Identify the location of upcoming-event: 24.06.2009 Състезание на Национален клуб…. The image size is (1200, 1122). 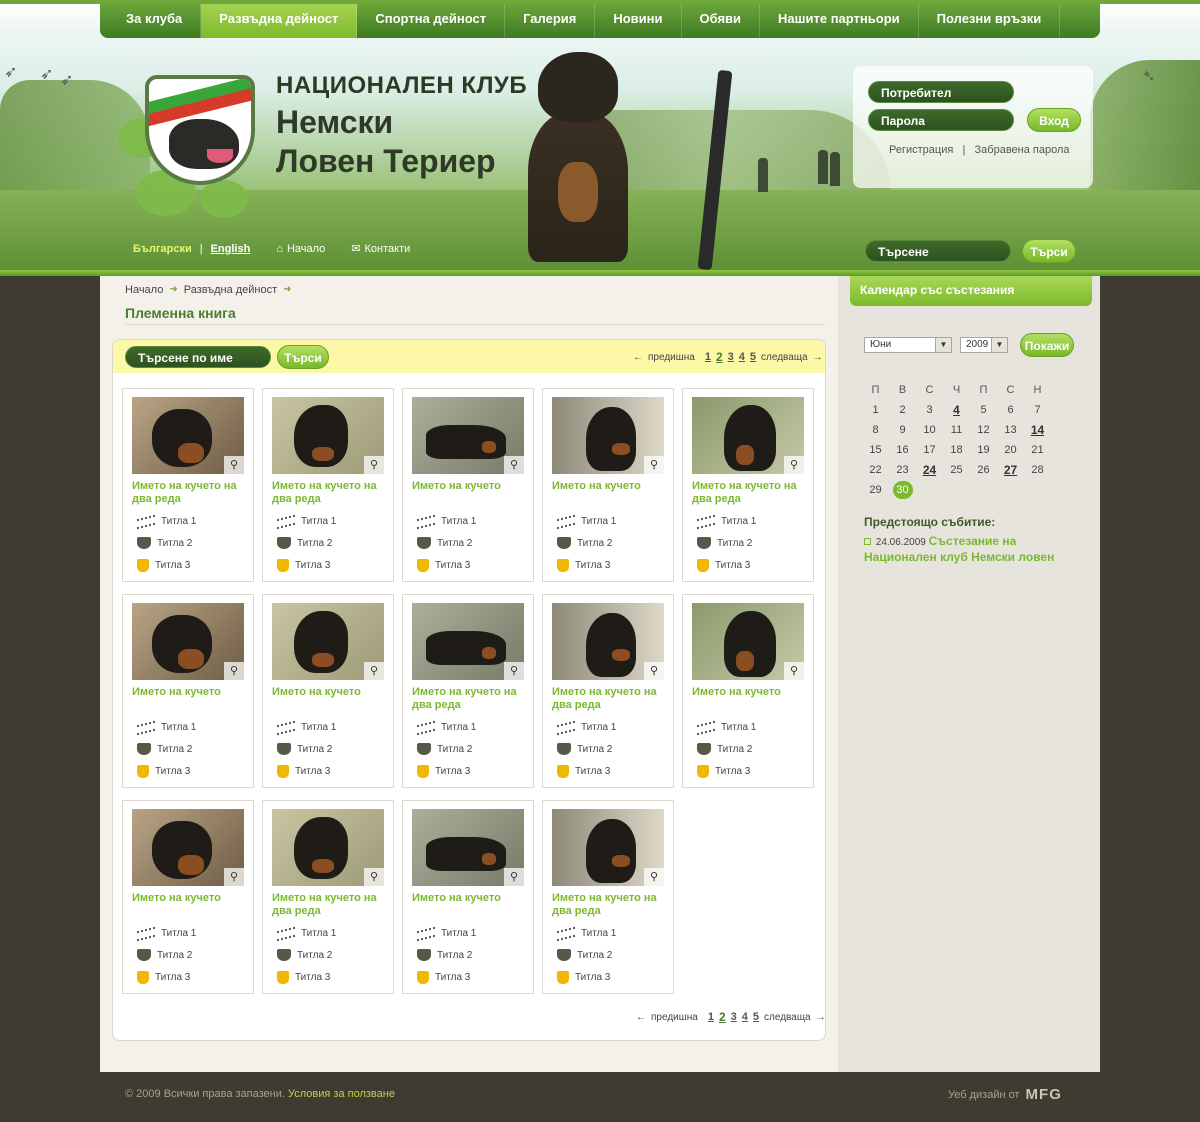
(969, 550).